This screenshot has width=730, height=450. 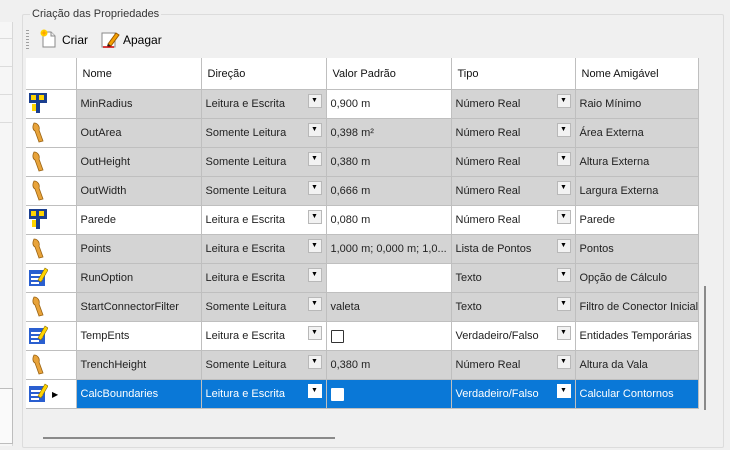 What do you see at coordinates (705, 348) in the screenshot?
I see `vertical-scrollbar` at bounding box center [705, 348].